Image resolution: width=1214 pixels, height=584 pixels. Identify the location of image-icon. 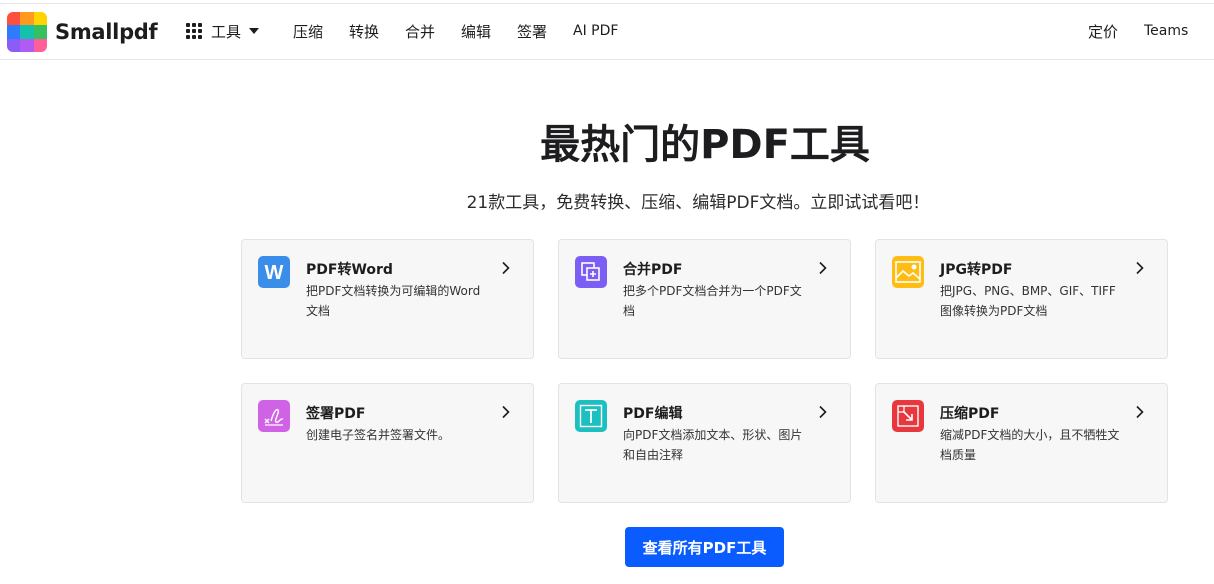
(908, 272).